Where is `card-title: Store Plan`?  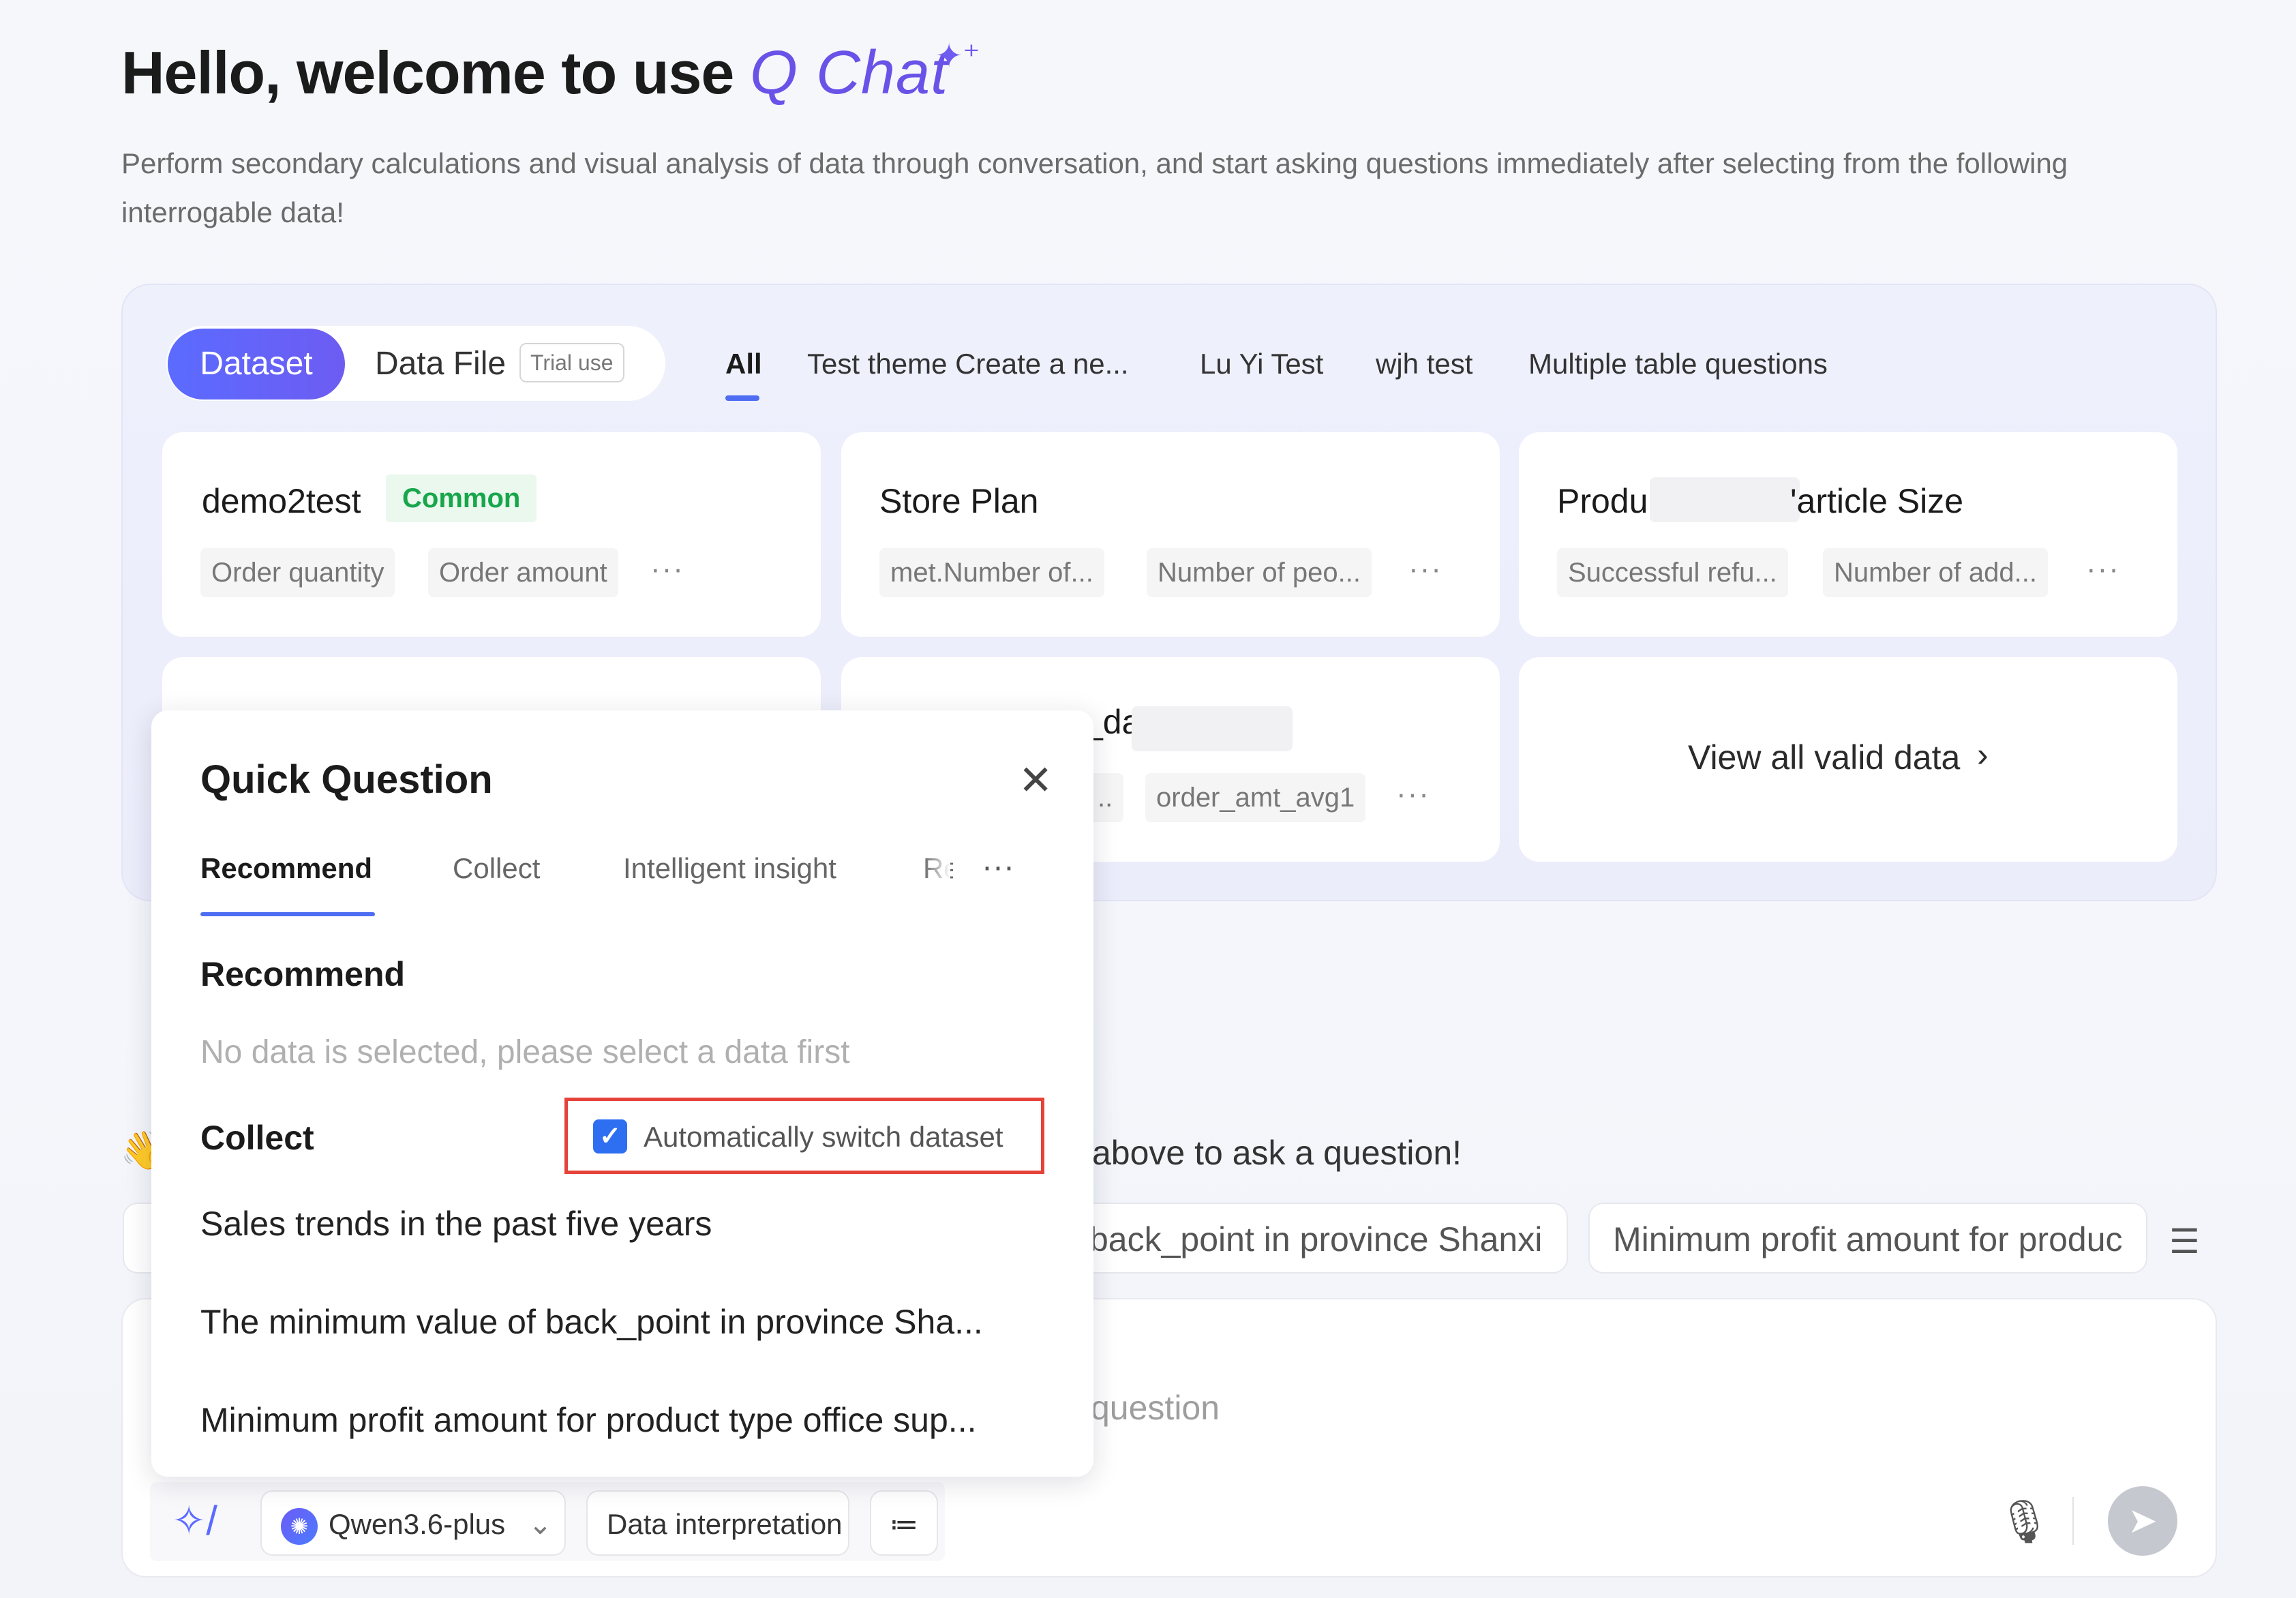
card-title: Store Plan is located at coordinates (959, 501).